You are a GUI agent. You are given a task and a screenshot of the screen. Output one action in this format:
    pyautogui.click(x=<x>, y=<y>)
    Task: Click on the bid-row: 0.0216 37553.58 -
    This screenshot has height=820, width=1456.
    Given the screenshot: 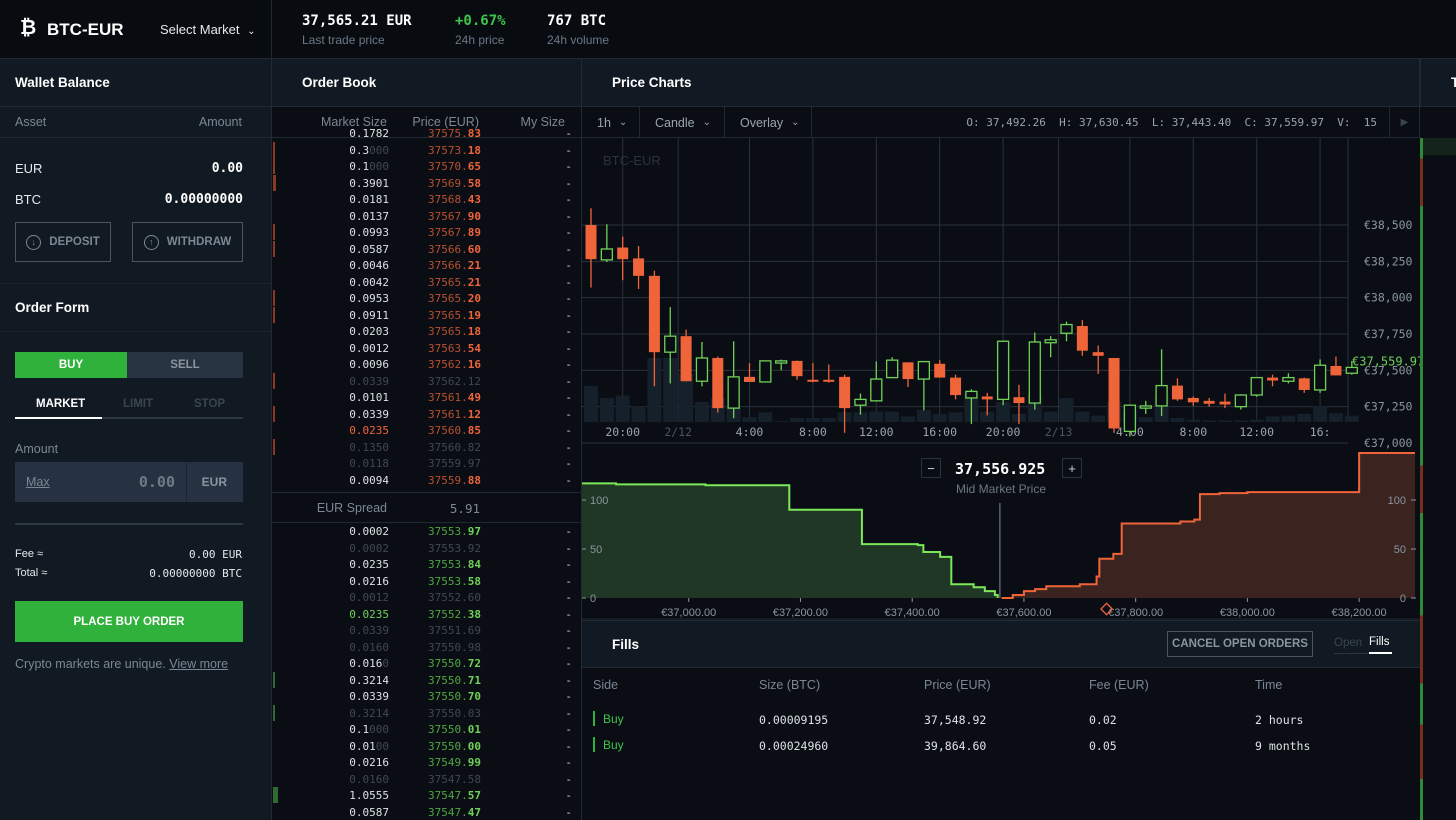 What is the action you would take?
    pyautogui.click(x=427, y=581)
    